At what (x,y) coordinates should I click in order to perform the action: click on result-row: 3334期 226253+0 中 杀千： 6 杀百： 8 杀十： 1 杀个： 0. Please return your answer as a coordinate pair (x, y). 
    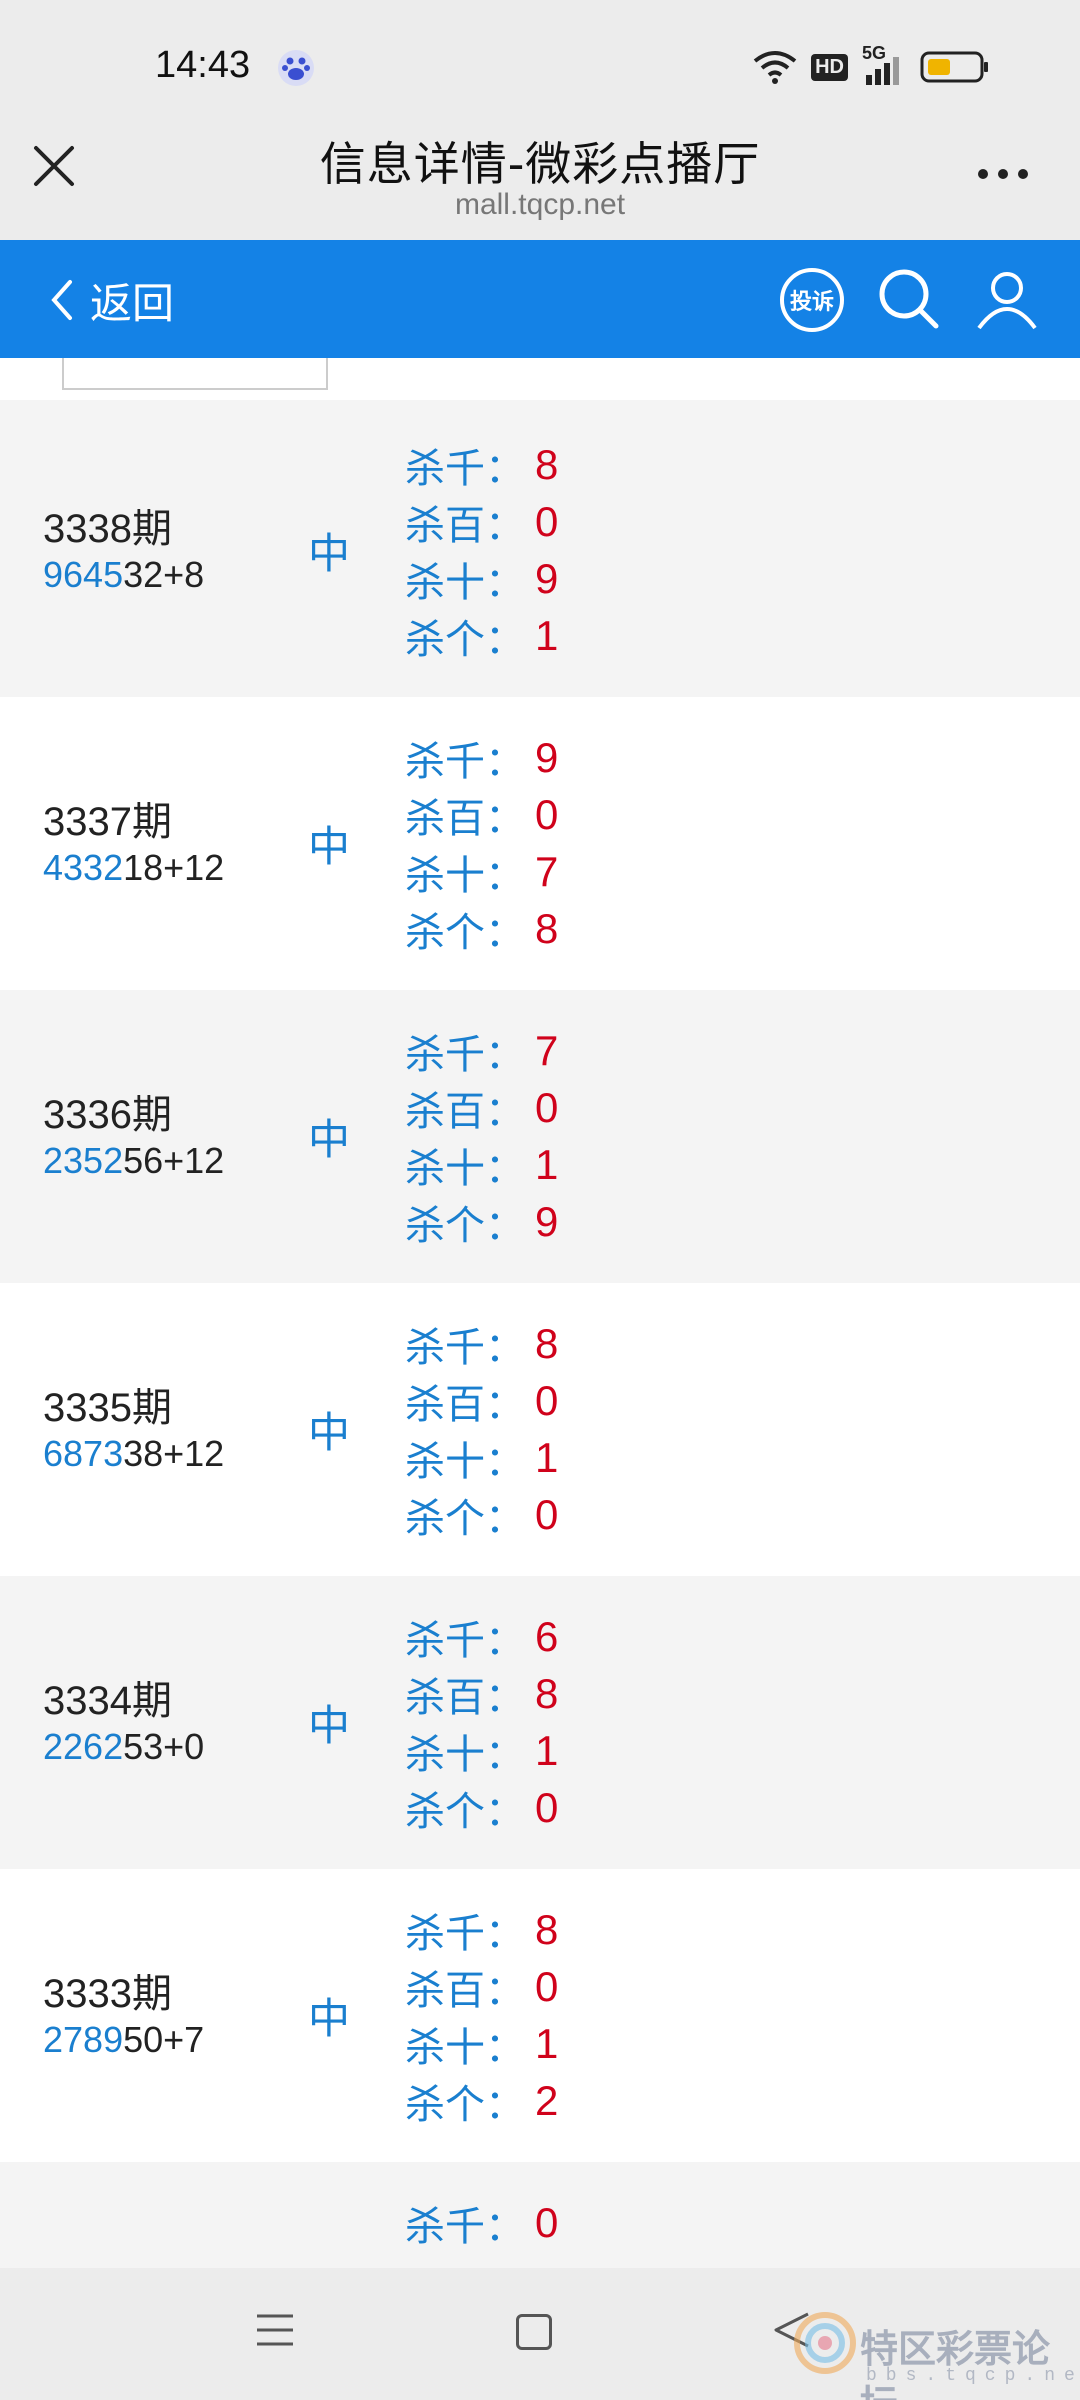
    Looking at the image, I should click on (540, 1722).